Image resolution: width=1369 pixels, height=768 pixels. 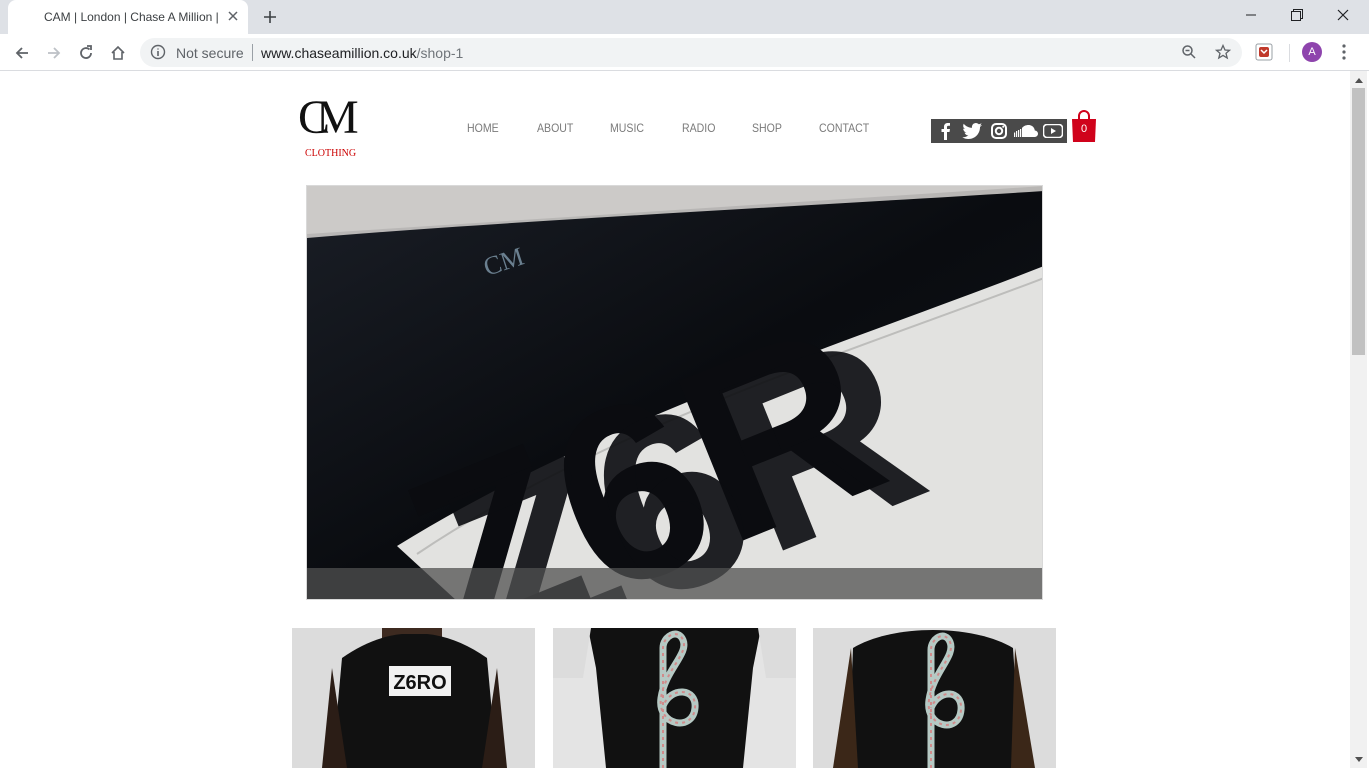 What do you see at coordinates (684, 17) in the screenshot?
I see `tab-strip: CAM | London | Chase A Million |` at bounding box center [684, 17].